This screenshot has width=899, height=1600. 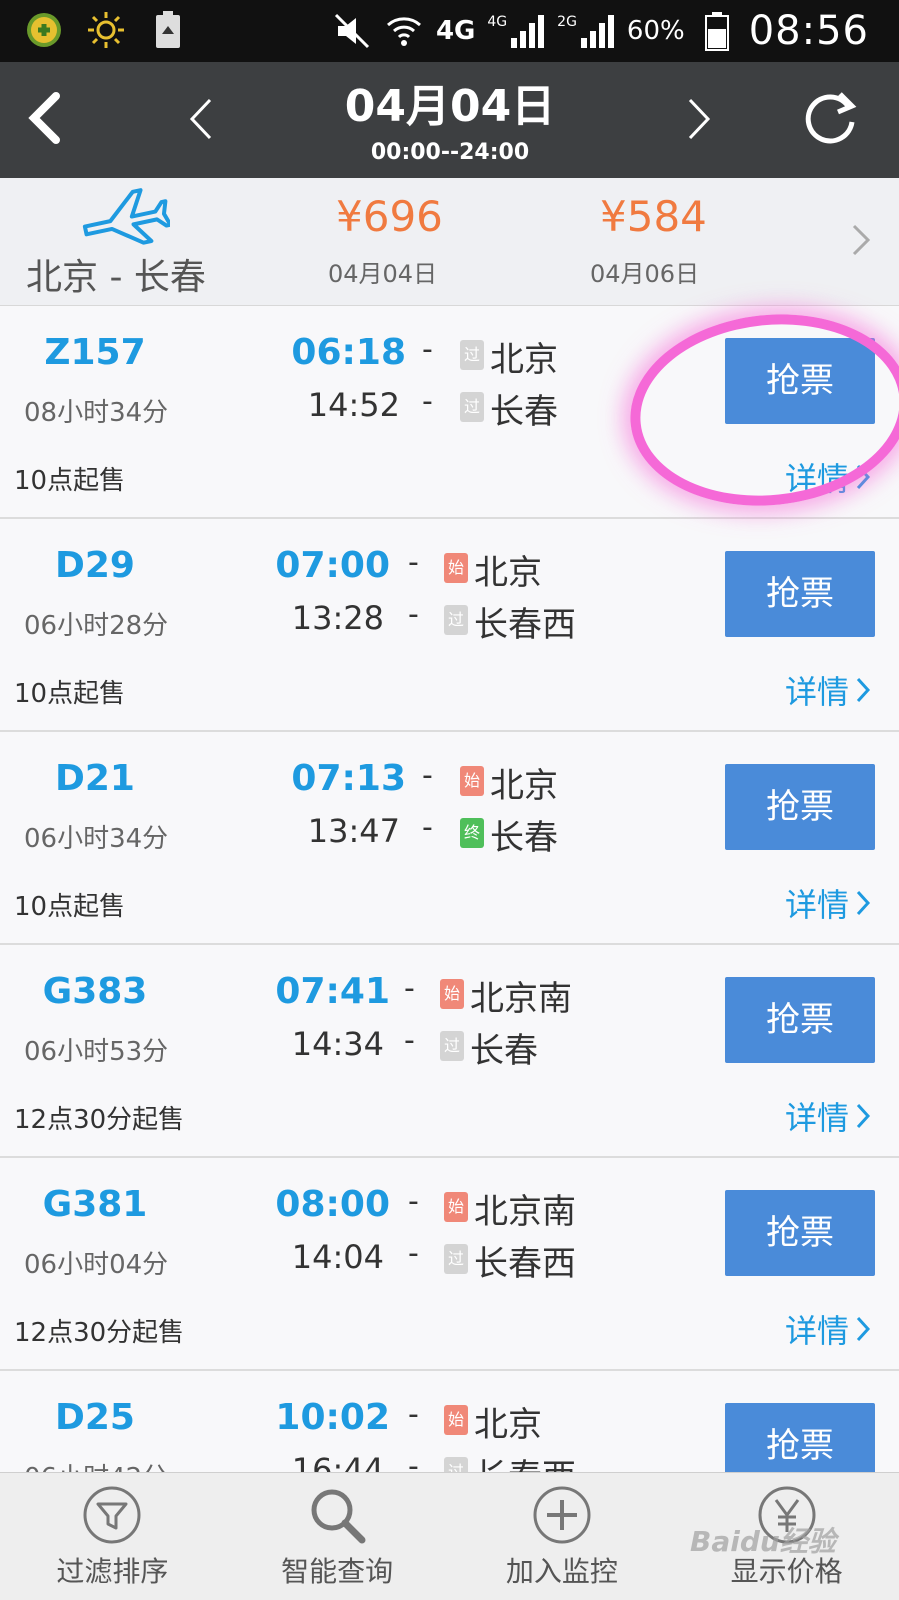 What do you see at coordinates (348, 352) in the screenshot?
I see `departure-time: 06:18` at bounding box center [348, 352].